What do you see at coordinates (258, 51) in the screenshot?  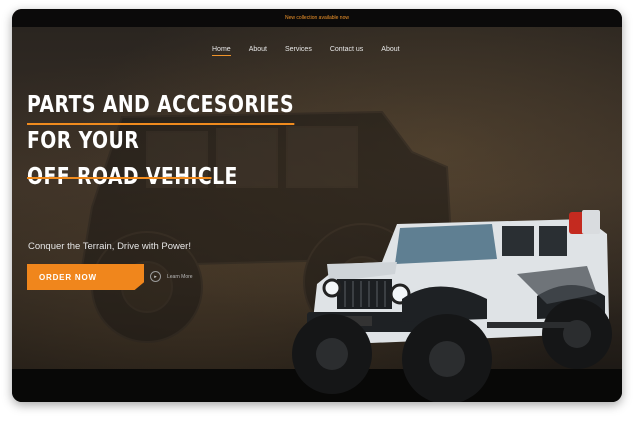 I see `nav-about: About` at bounding box center [258, 51].